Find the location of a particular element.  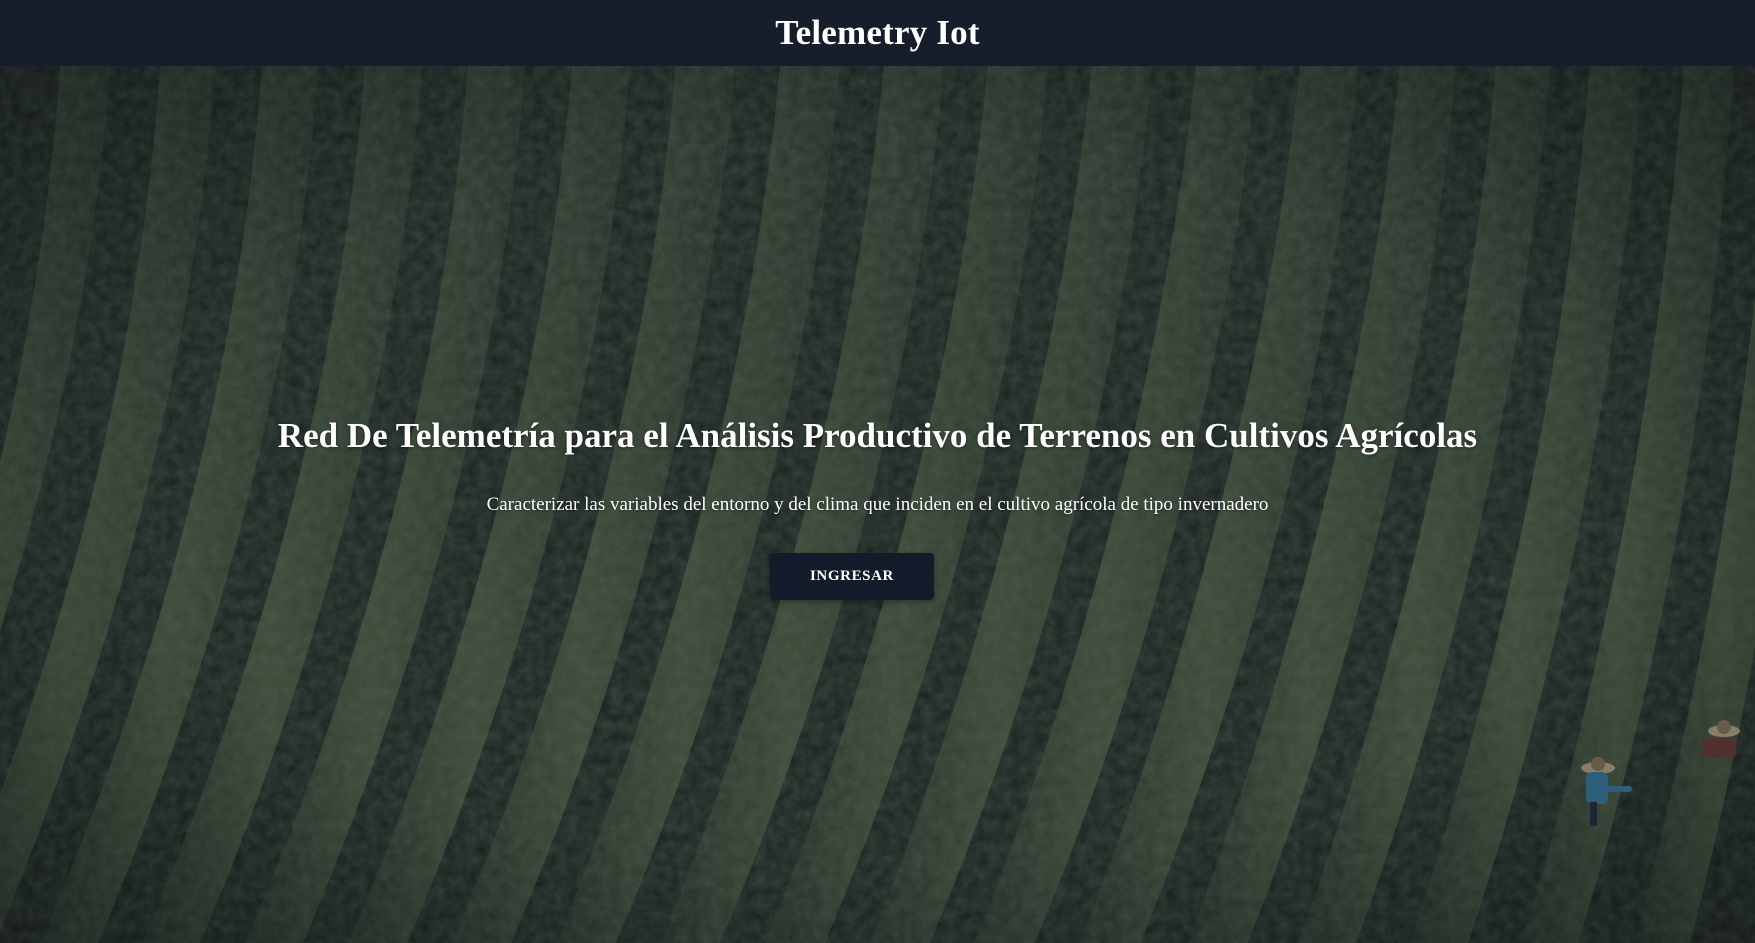

top-navbar: Telemetry Iot is located at coordinates (877, 33).